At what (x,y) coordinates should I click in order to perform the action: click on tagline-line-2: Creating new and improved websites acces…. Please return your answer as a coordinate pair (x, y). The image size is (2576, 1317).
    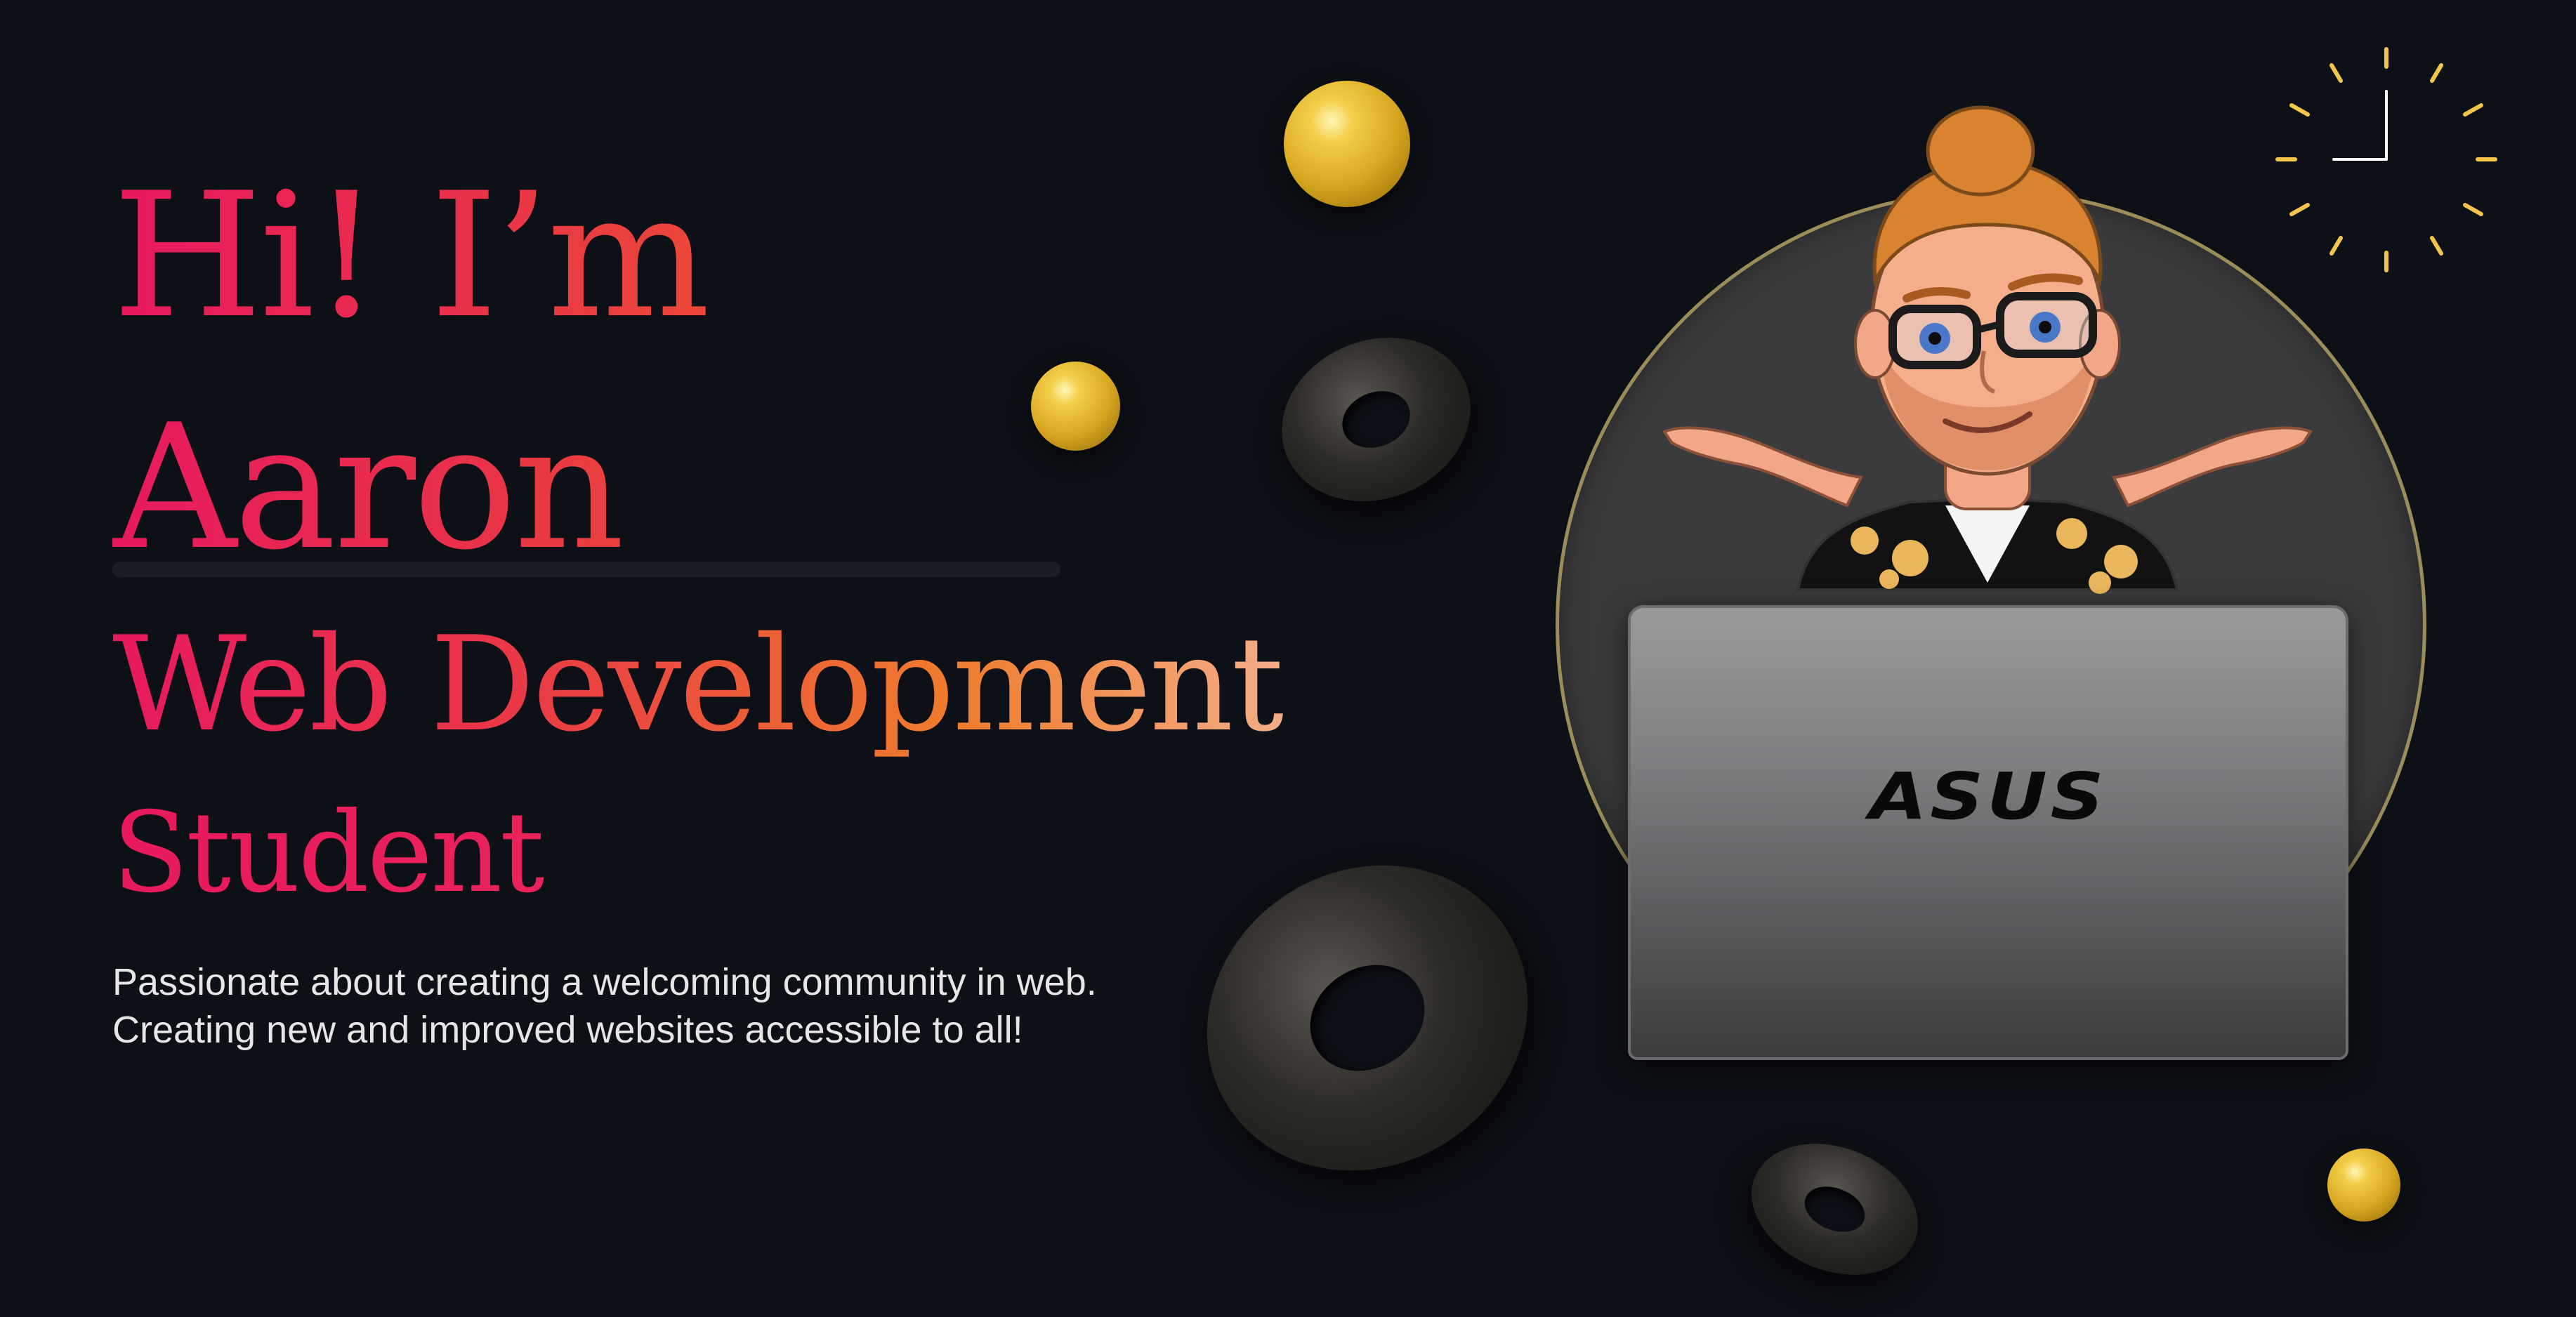
    Looking at the image, I should click on (567, 1030).